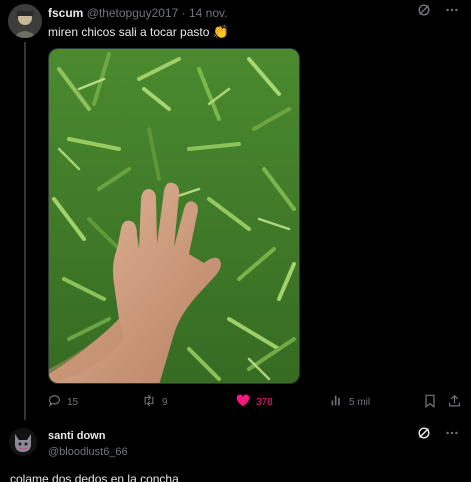 The image size is (471, 482). I want to click on reply-header: santi down, so click(76, 436).